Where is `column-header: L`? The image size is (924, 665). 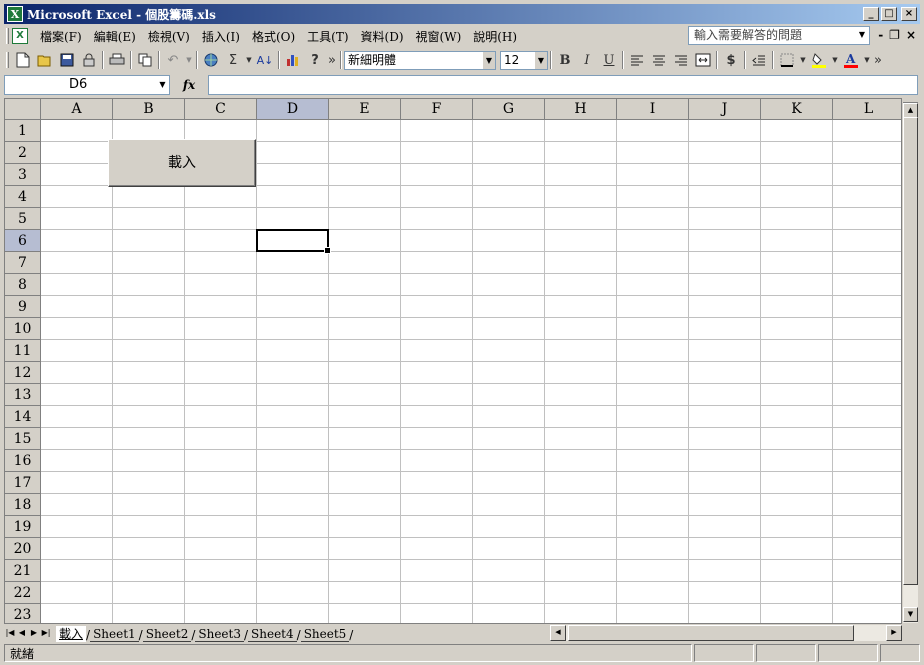 column-header: L is located at coordinates (867, 109).